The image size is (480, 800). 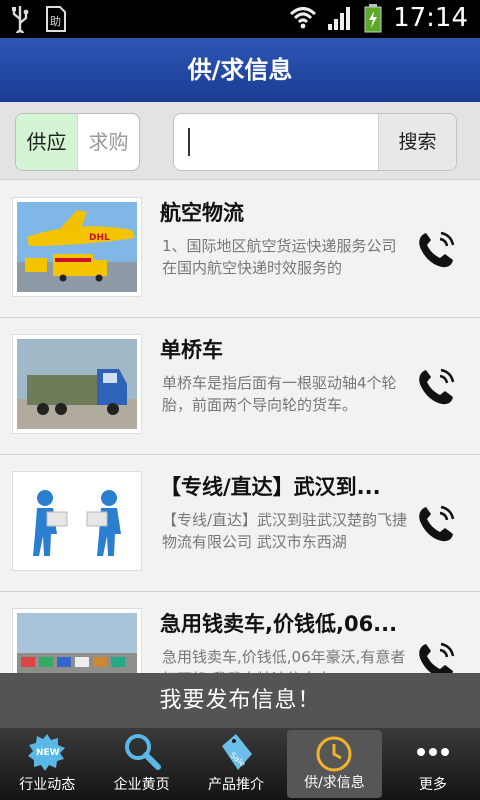 What do you see at coordinates (284, 660) in the screenshot?
I see `item-description: 急用钱卖车,价钱低,06年豪沃,有意者打下机,我武卡特流信息中` at bounding box center [284, 660].